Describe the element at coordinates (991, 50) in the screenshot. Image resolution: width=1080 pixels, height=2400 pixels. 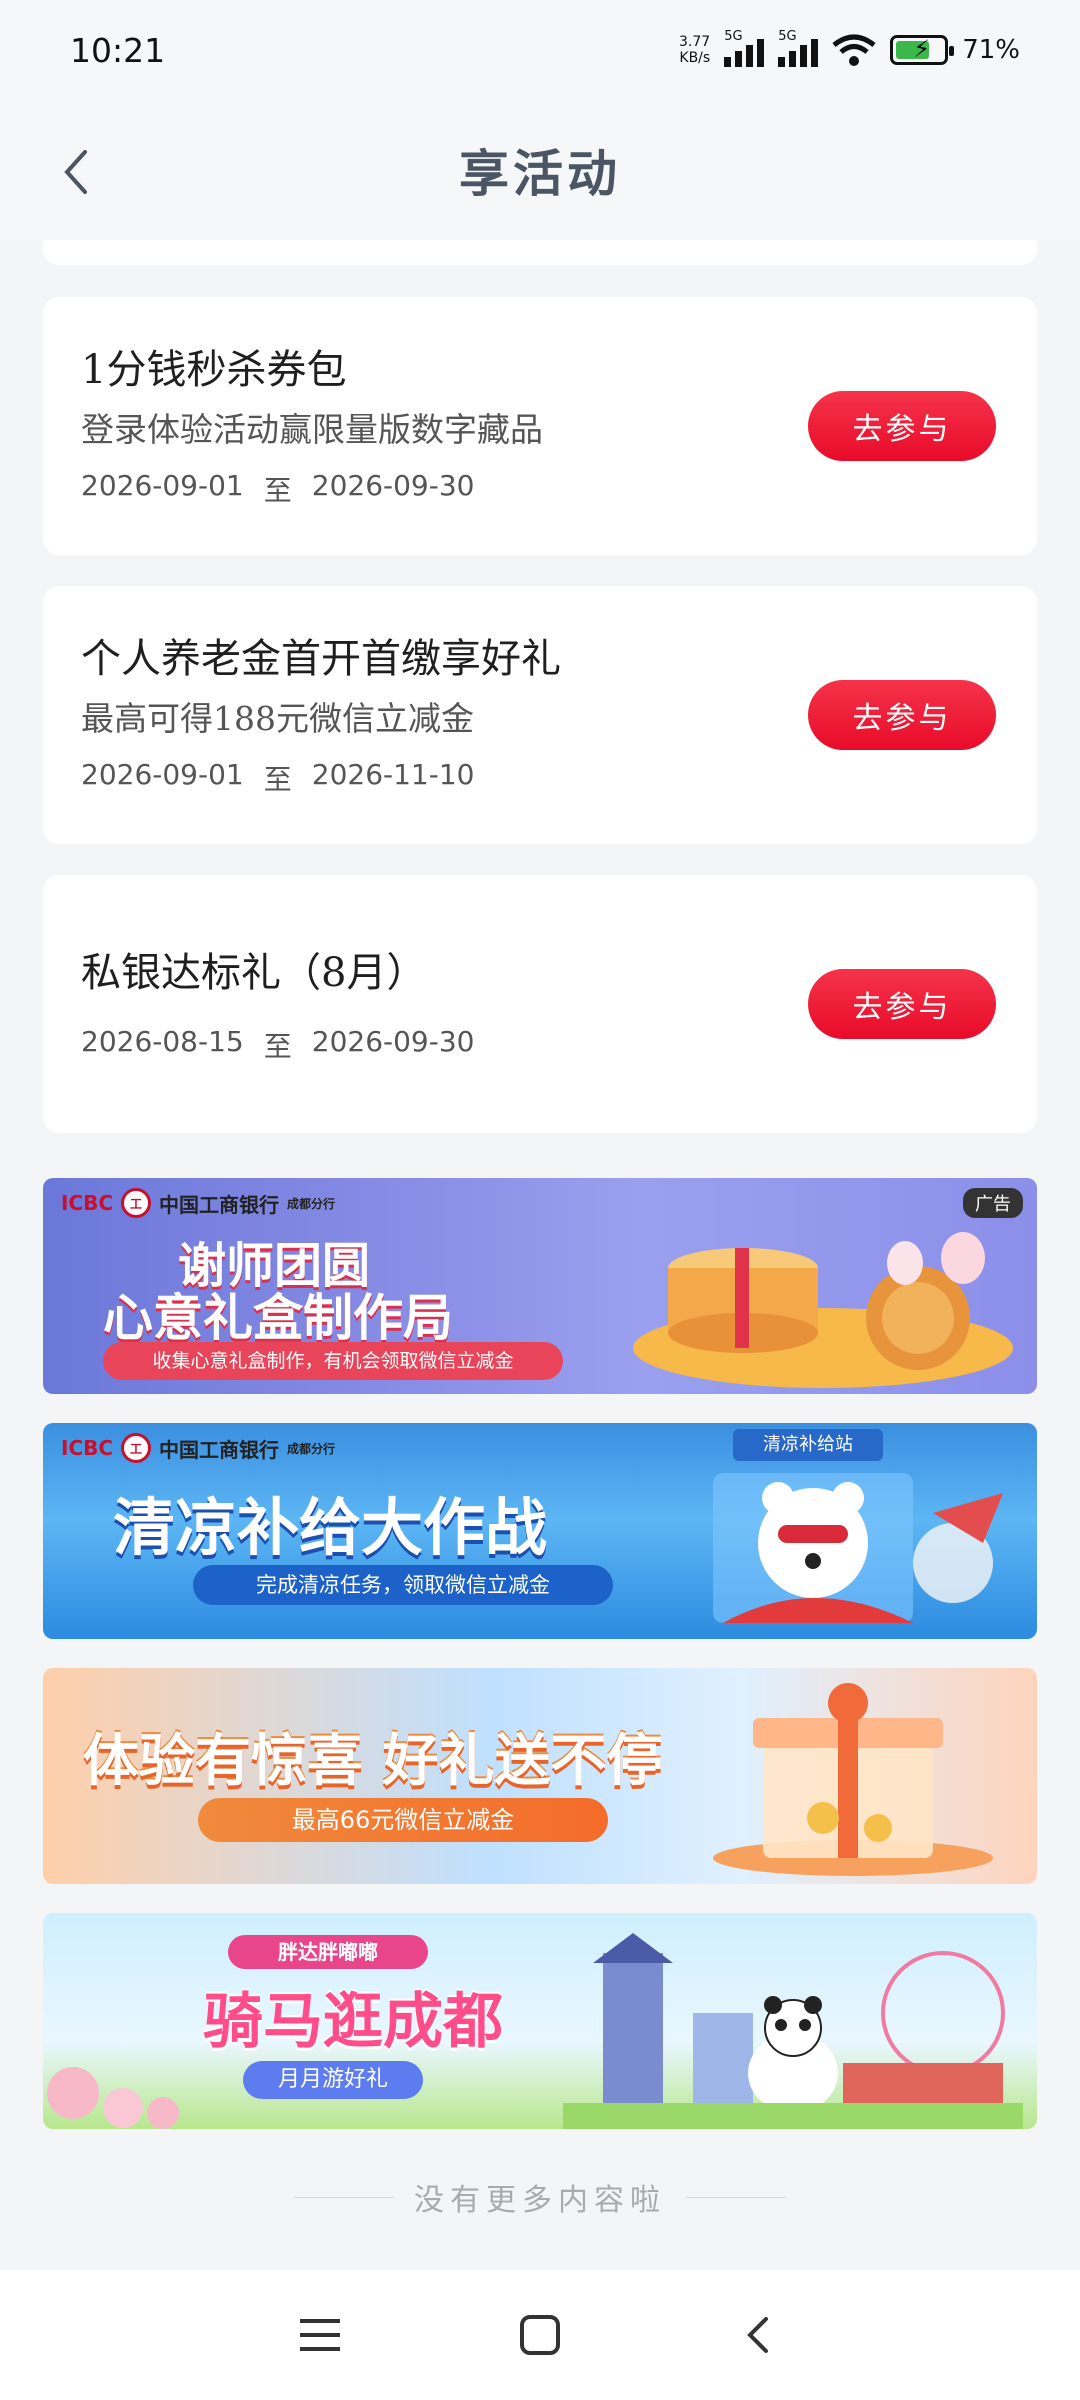
I see `battery-percent: 71%` at that location.